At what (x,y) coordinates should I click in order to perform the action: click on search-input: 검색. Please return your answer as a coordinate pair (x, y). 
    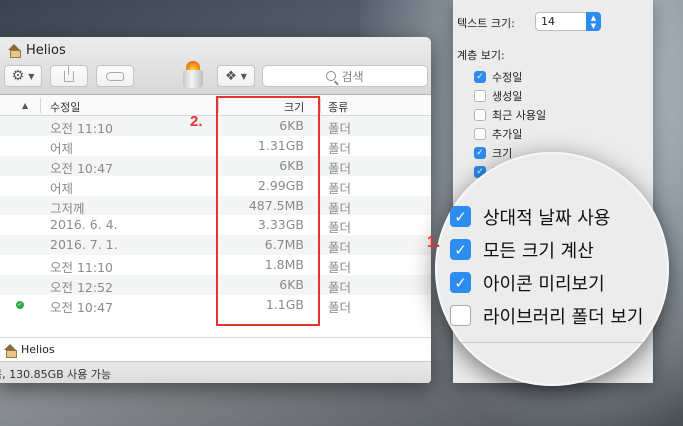
    Looking at the image, I should click on (345, 76).